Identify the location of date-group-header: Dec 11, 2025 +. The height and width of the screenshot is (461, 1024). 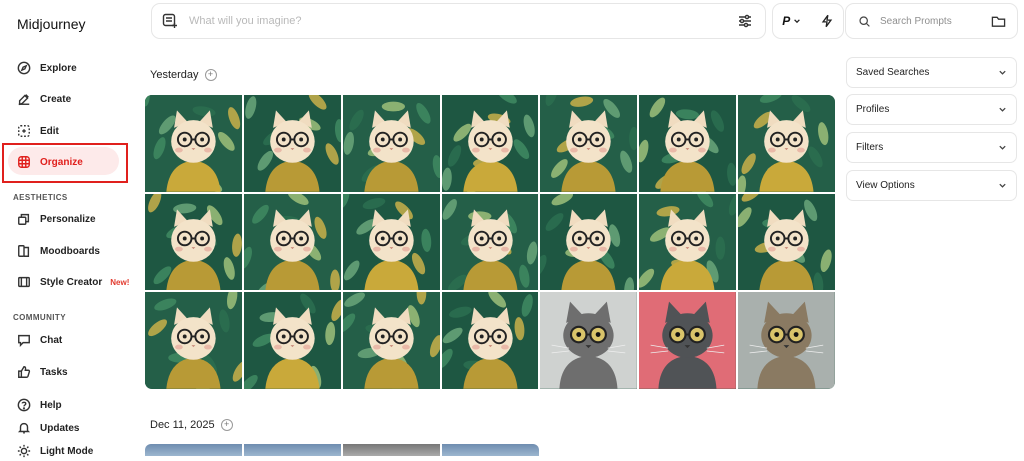
(191, 425).